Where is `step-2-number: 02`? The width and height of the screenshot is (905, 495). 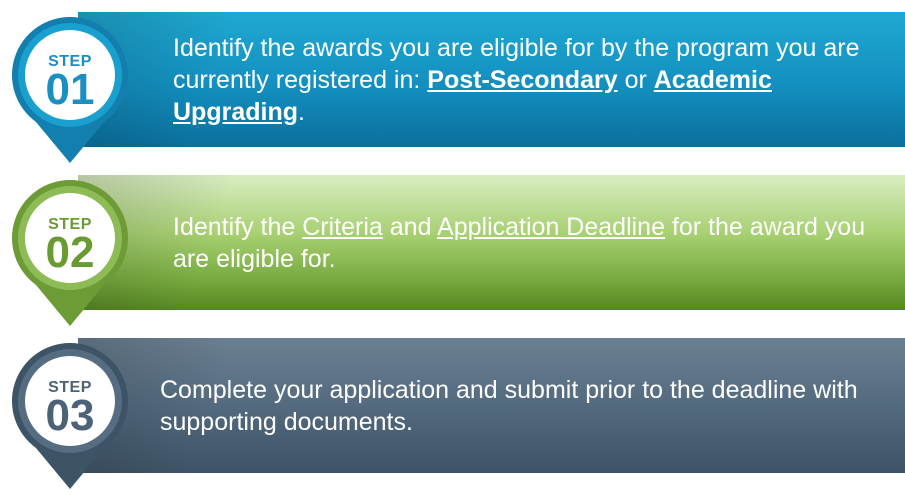 step-2-number: 02 is located at coordinates (70, 252).